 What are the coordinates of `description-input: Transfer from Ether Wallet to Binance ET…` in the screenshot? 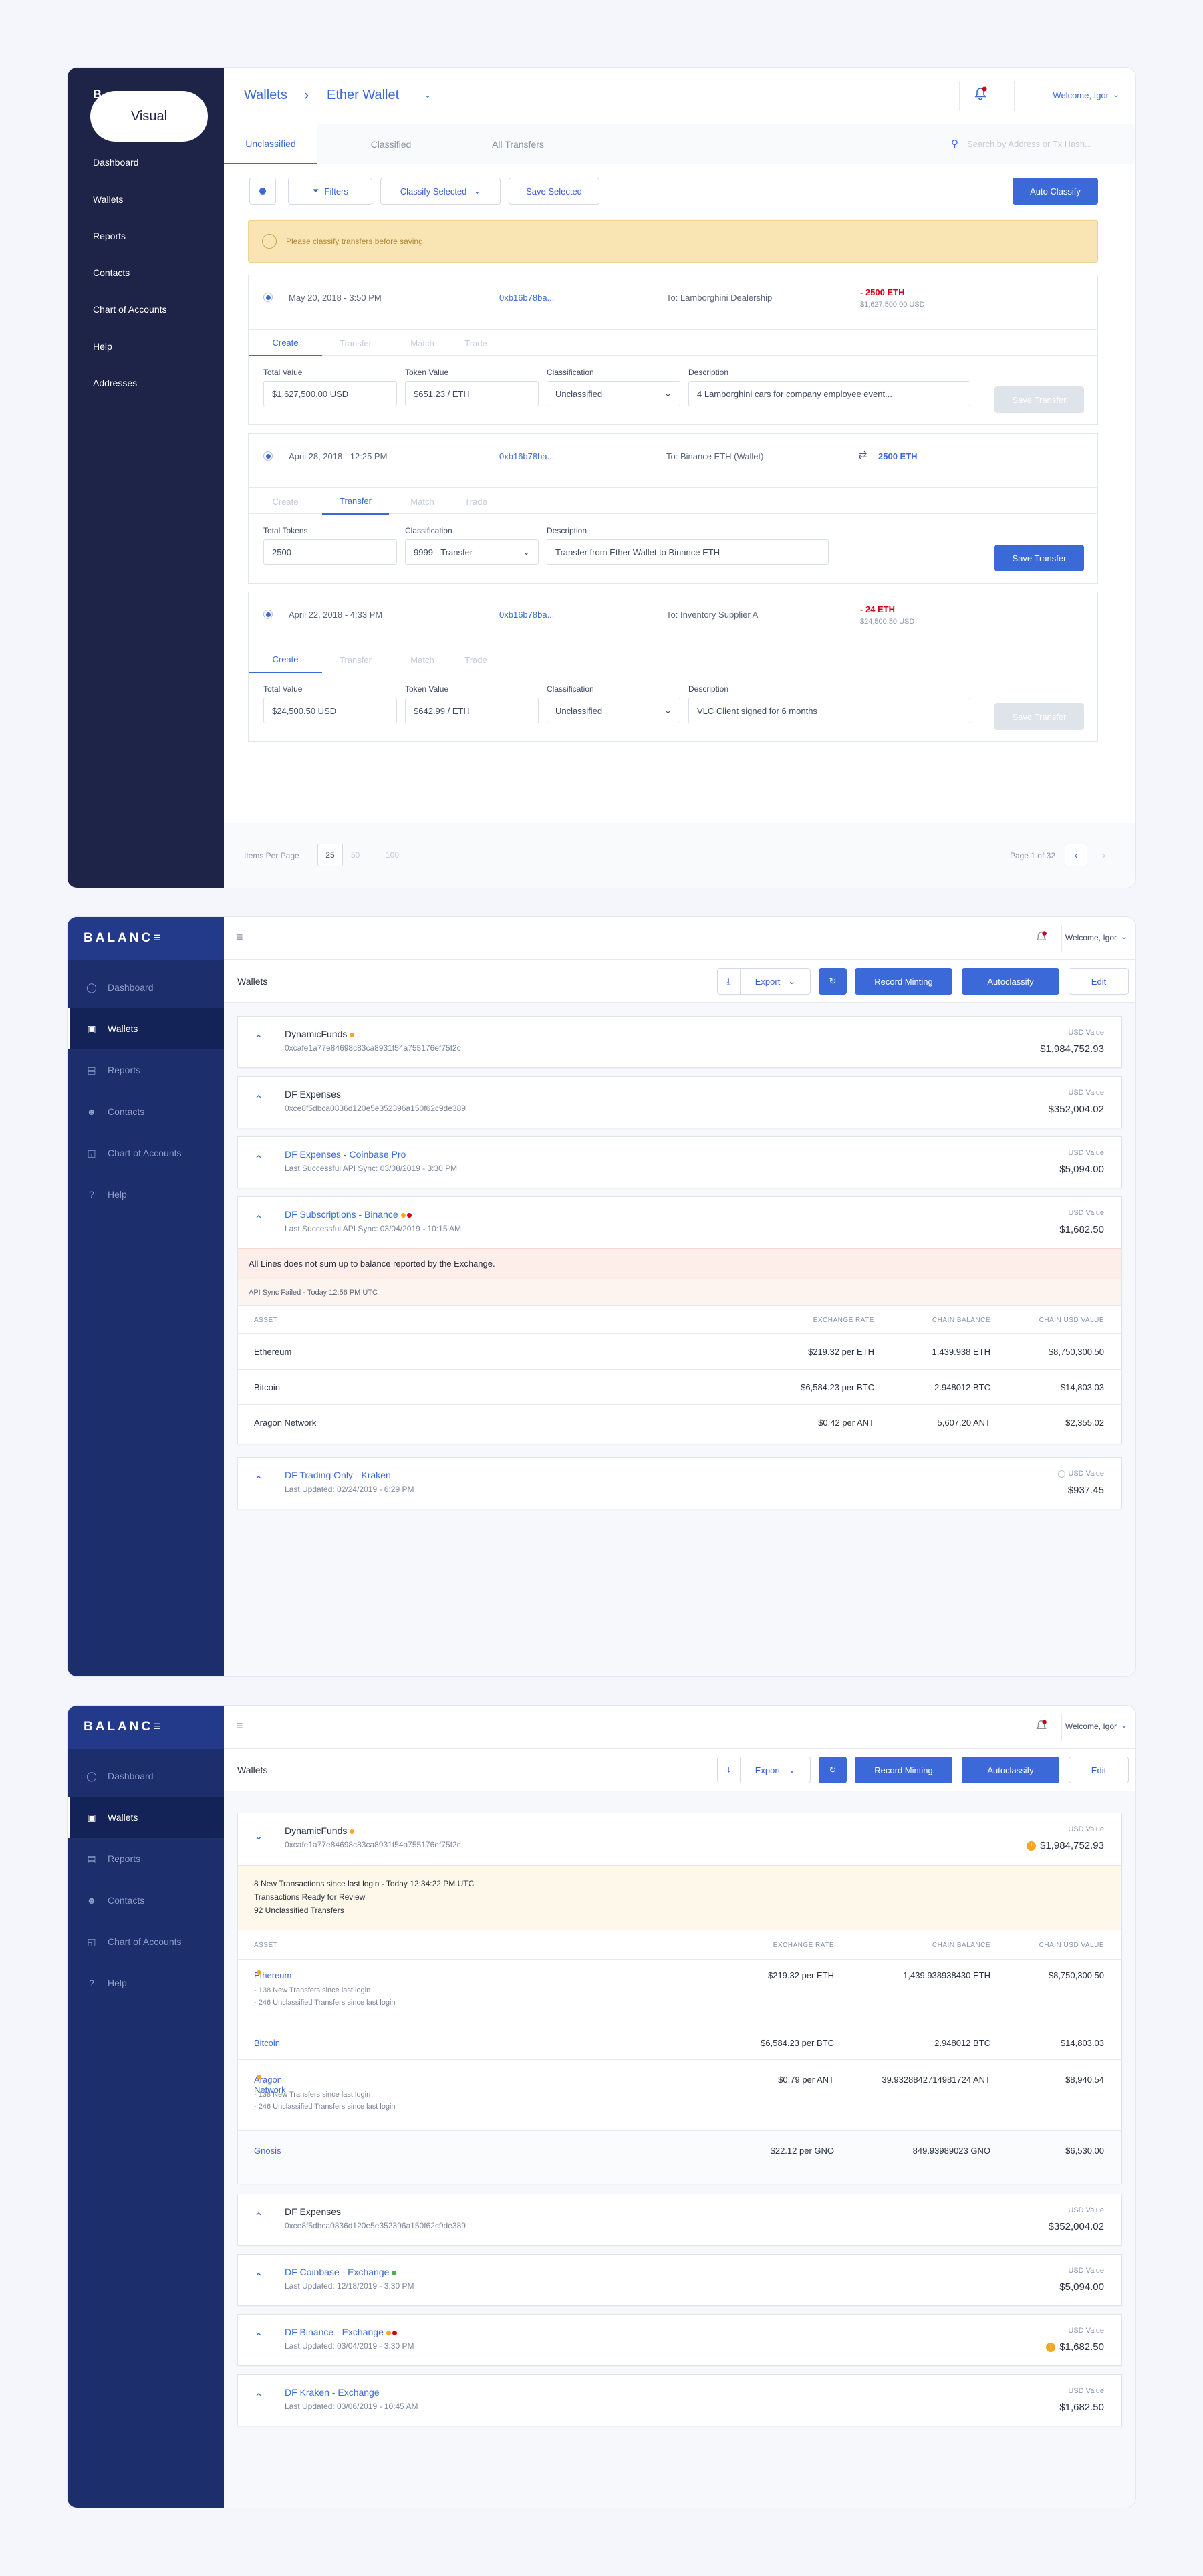 It's located at (688, 552).